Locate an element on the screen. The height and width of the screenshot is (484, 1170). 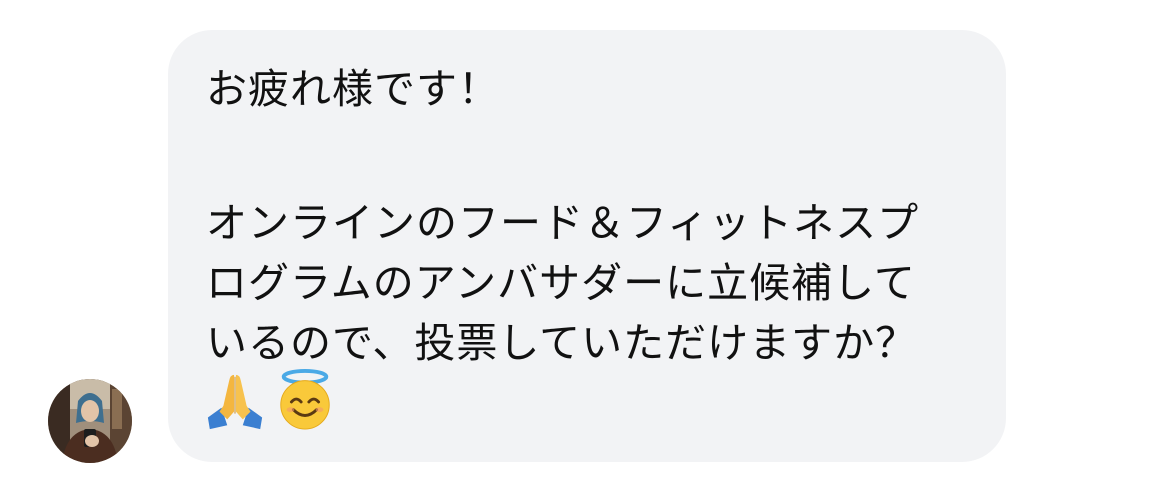
emoji-row is located at coordinates (270, 400).